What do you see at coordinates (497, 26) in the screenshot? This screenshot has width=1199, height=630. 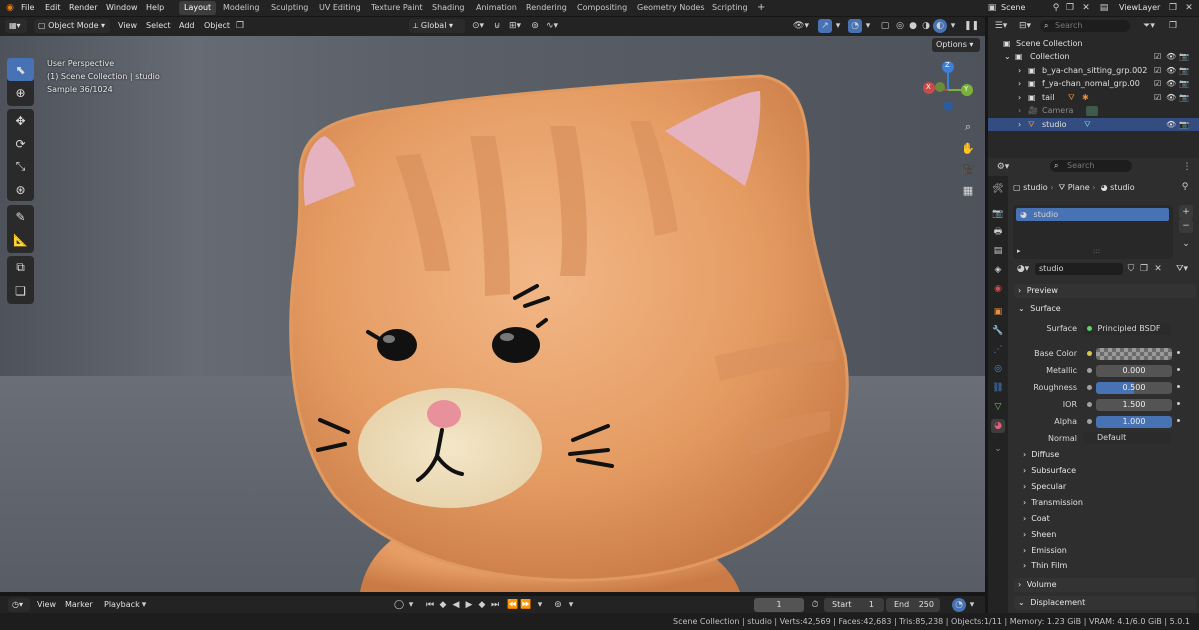 I see `snap-icon: ⊍` at bounding box center [497, 26].